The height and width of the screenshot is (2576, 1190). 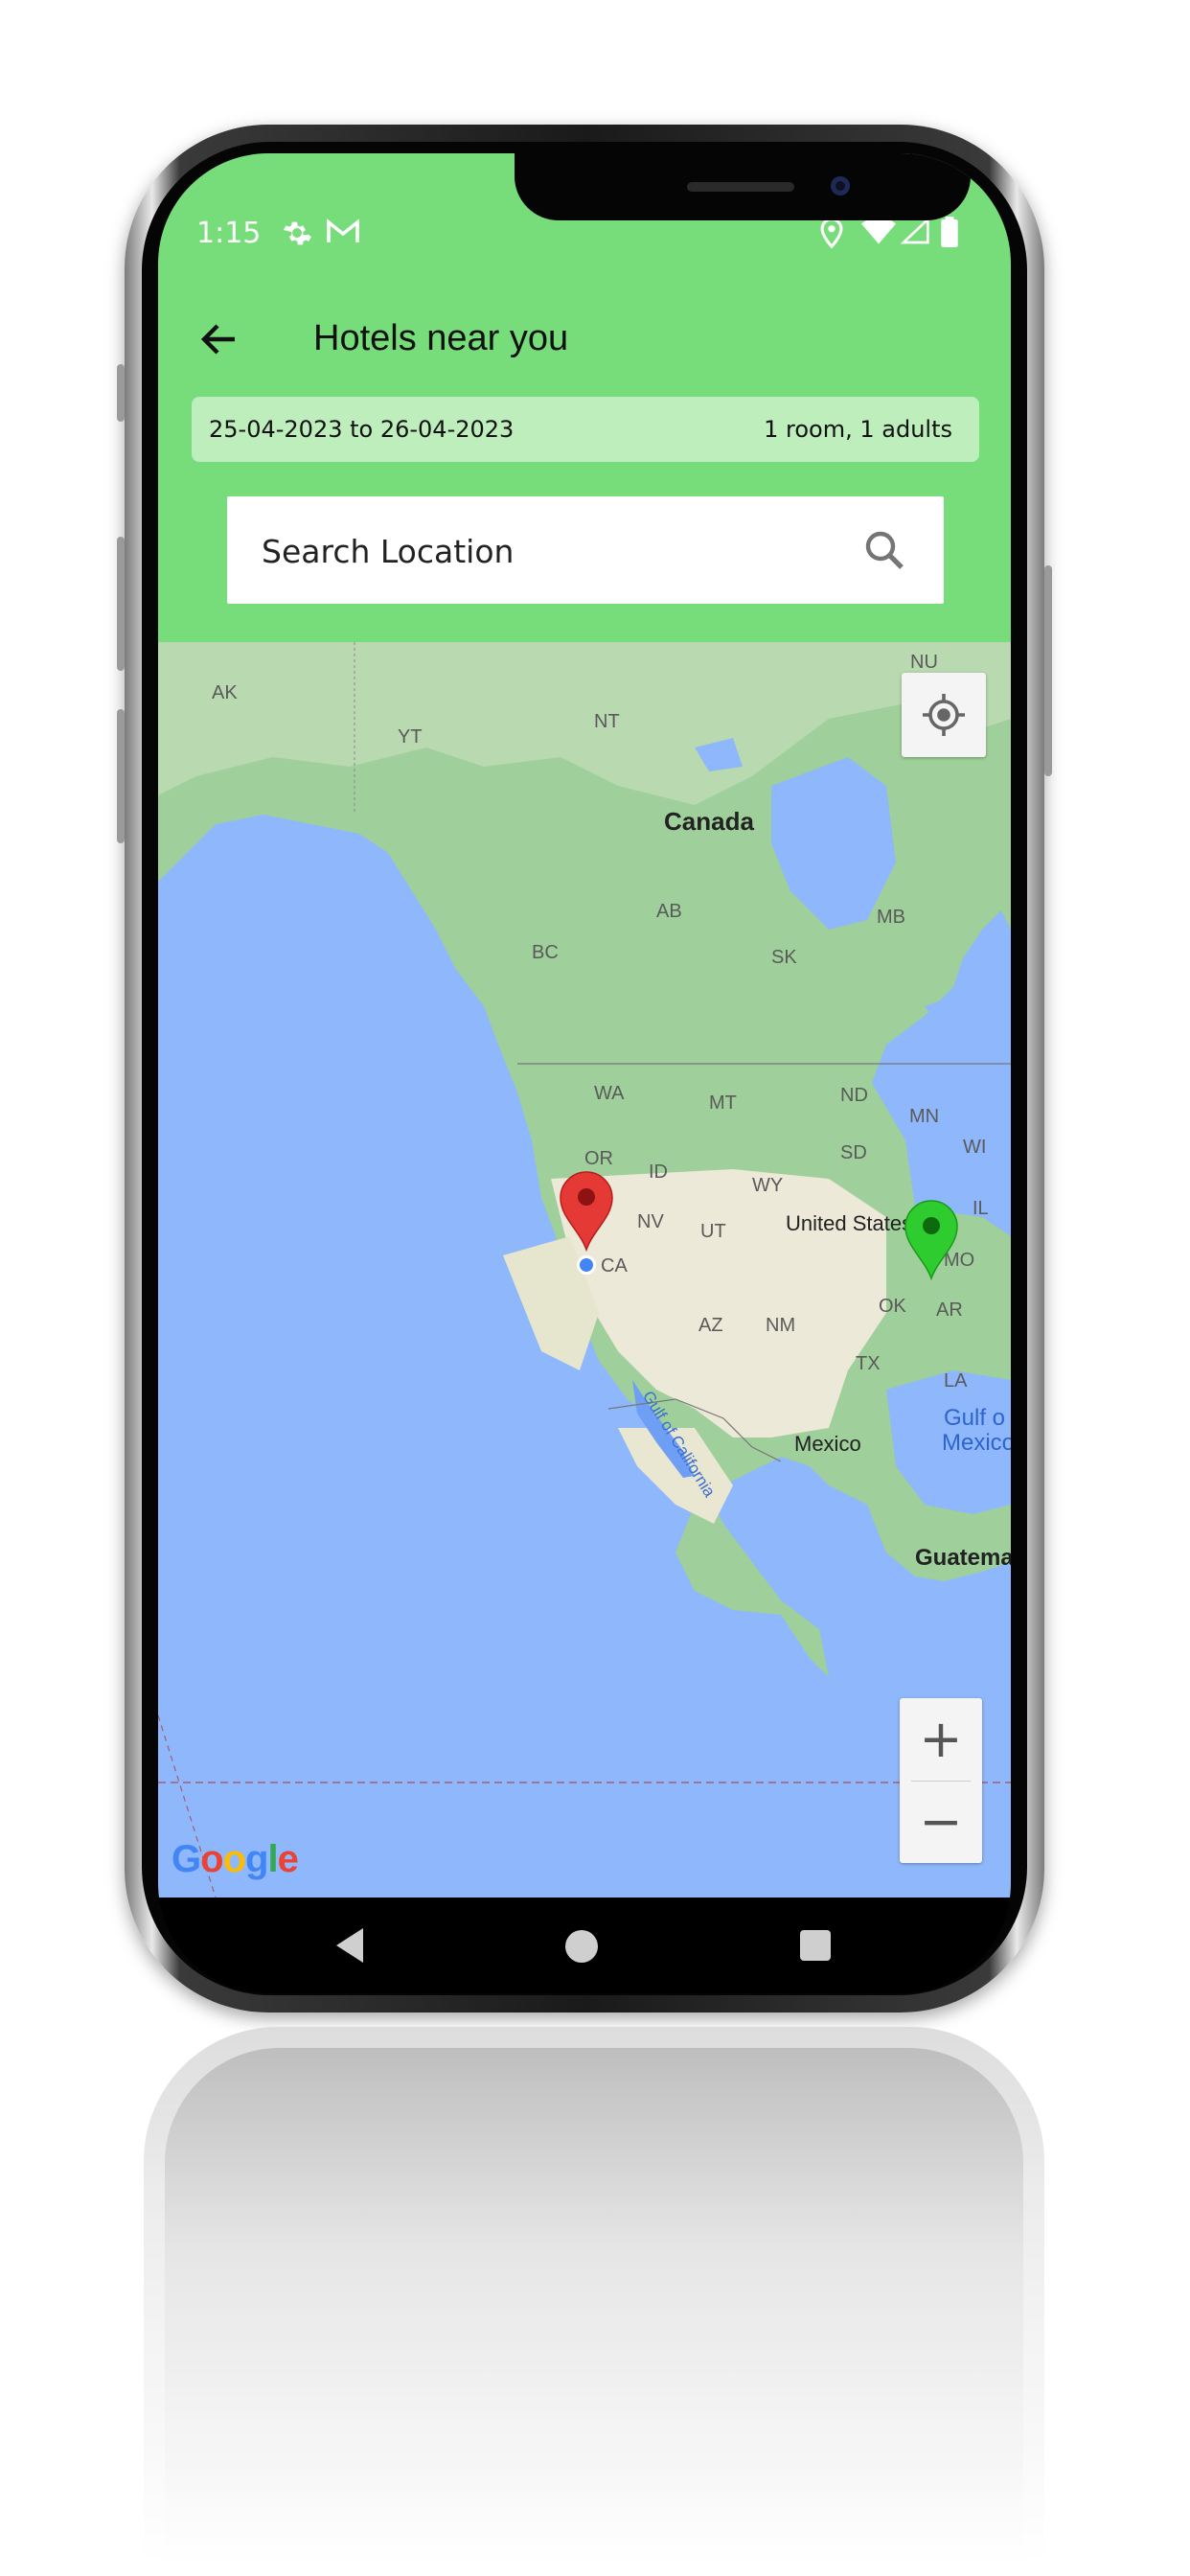 What do you see at coordinates (587, 1213) in the screenshot?
I see `hotel-marker-red` at bounding box center [587, 1213].